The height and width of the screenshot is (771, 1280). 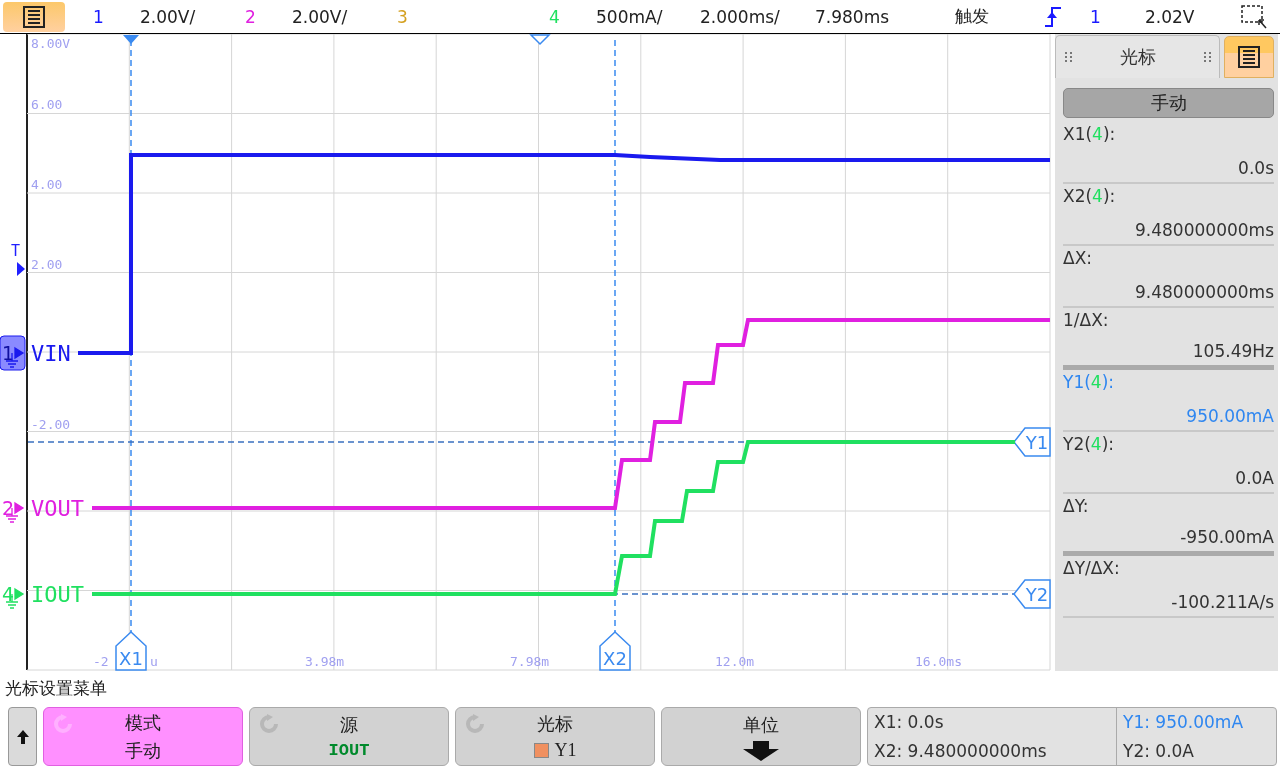 What do you see at coordinates (325, 661) in the screenshot?
I see `axis-label: 3.98m` at bounding box center [325, 661].